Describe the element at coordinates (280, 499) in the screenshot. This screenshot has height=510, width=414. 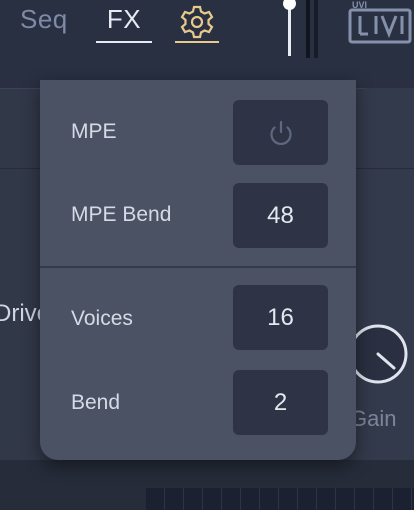
I see `step-grid` at that location.